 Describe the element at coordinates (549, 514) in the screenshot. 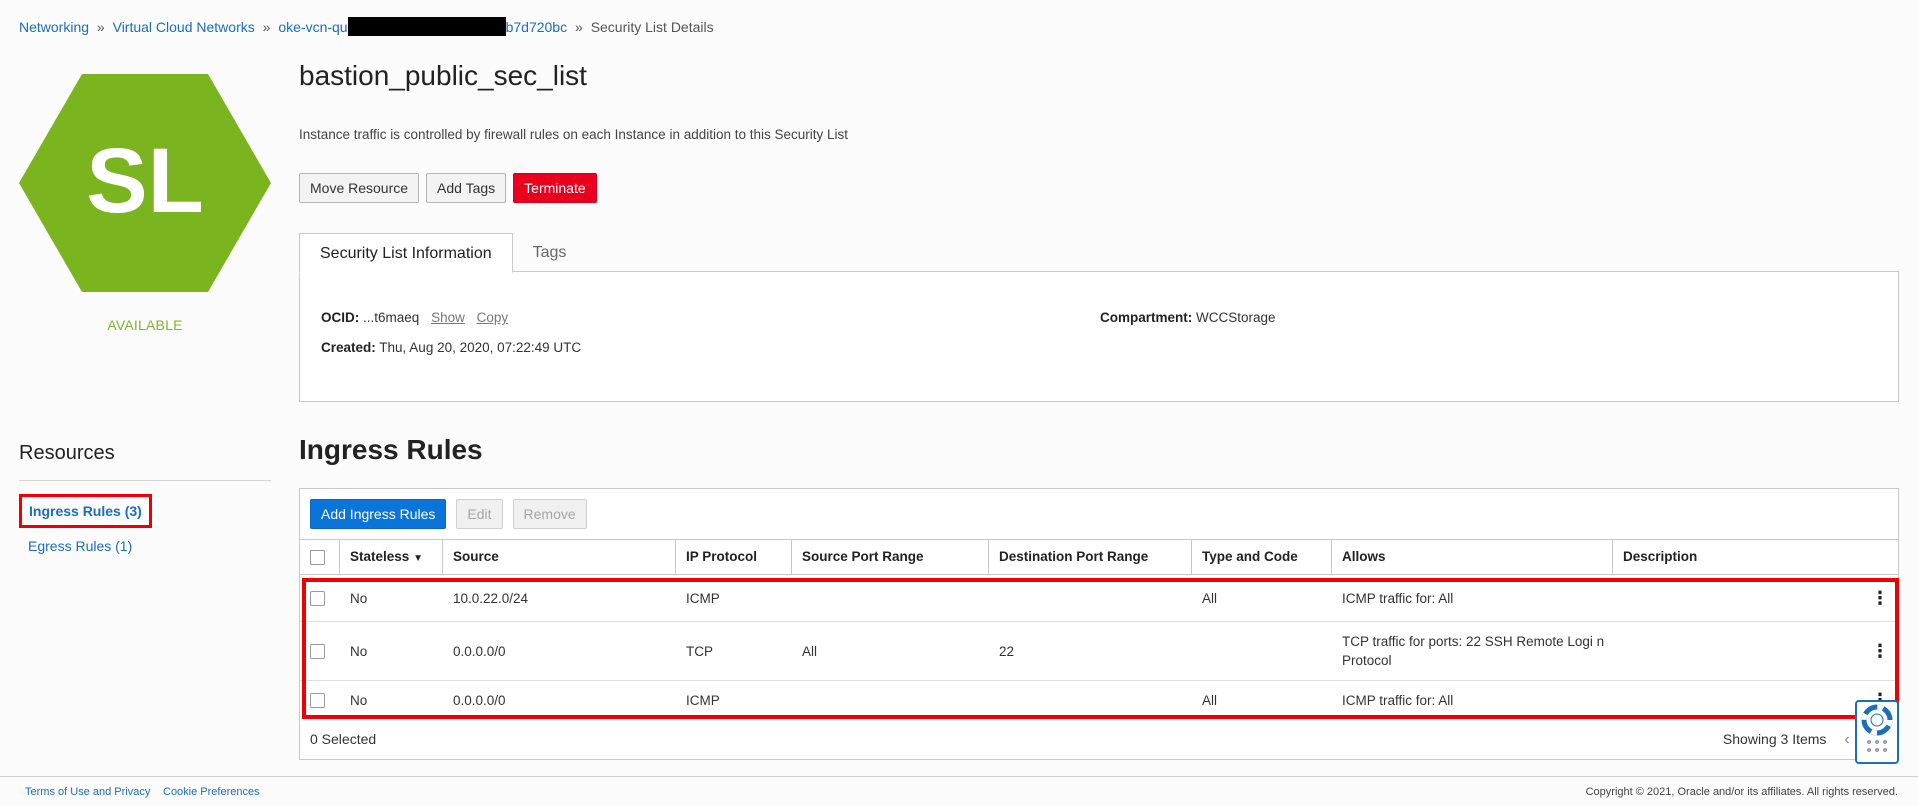

I see `remove-button: Remove` at that location.